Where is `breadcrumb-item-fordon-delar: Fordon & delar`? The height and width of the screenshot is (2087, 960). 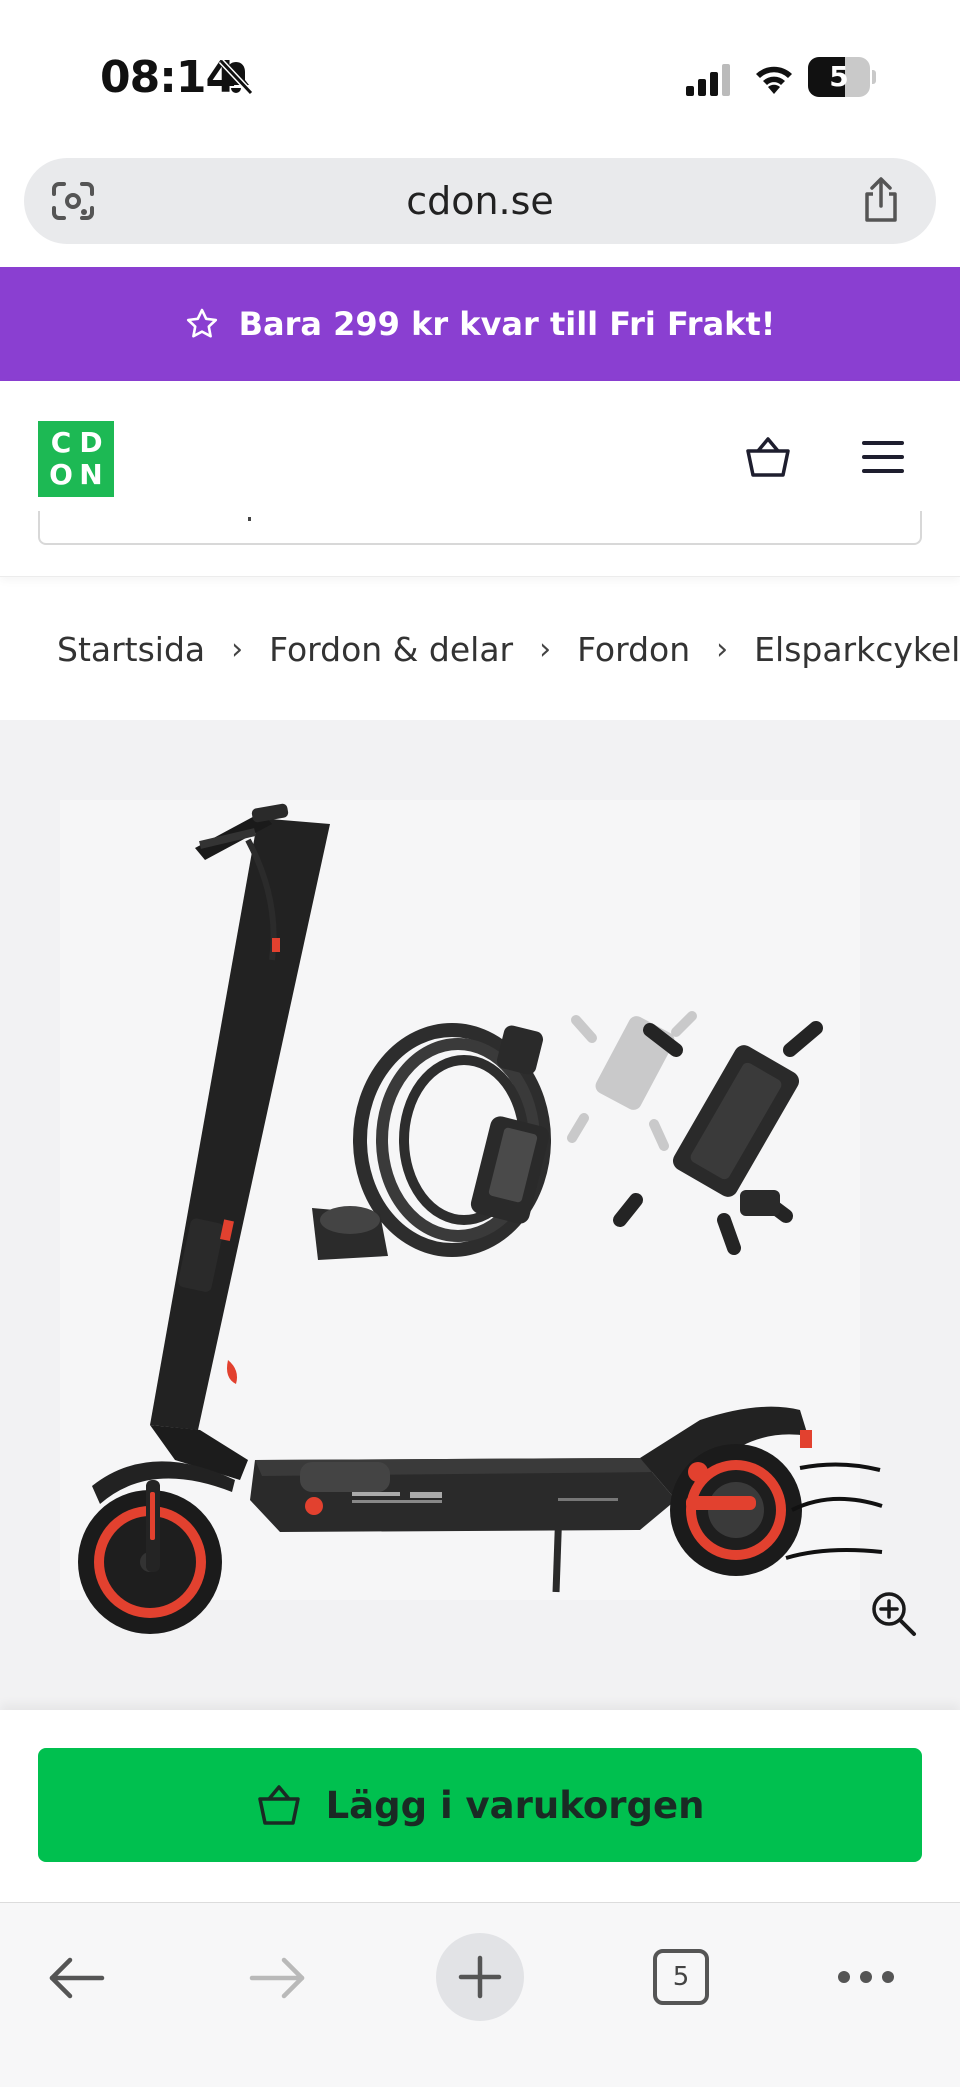
breadcrumb-item-fordon-delar: Fordon & delar is located at coordinates (391, 649).